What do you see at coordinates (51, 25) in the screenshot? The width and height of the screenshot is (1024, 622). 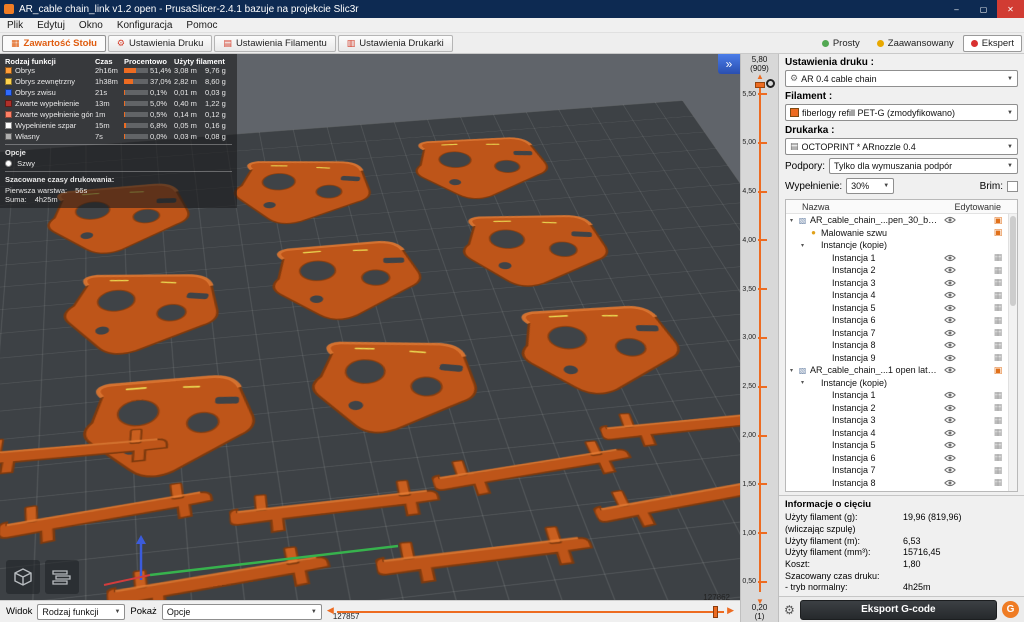 I see `menu-item: Edytuj` at bounding box center [51, 25].